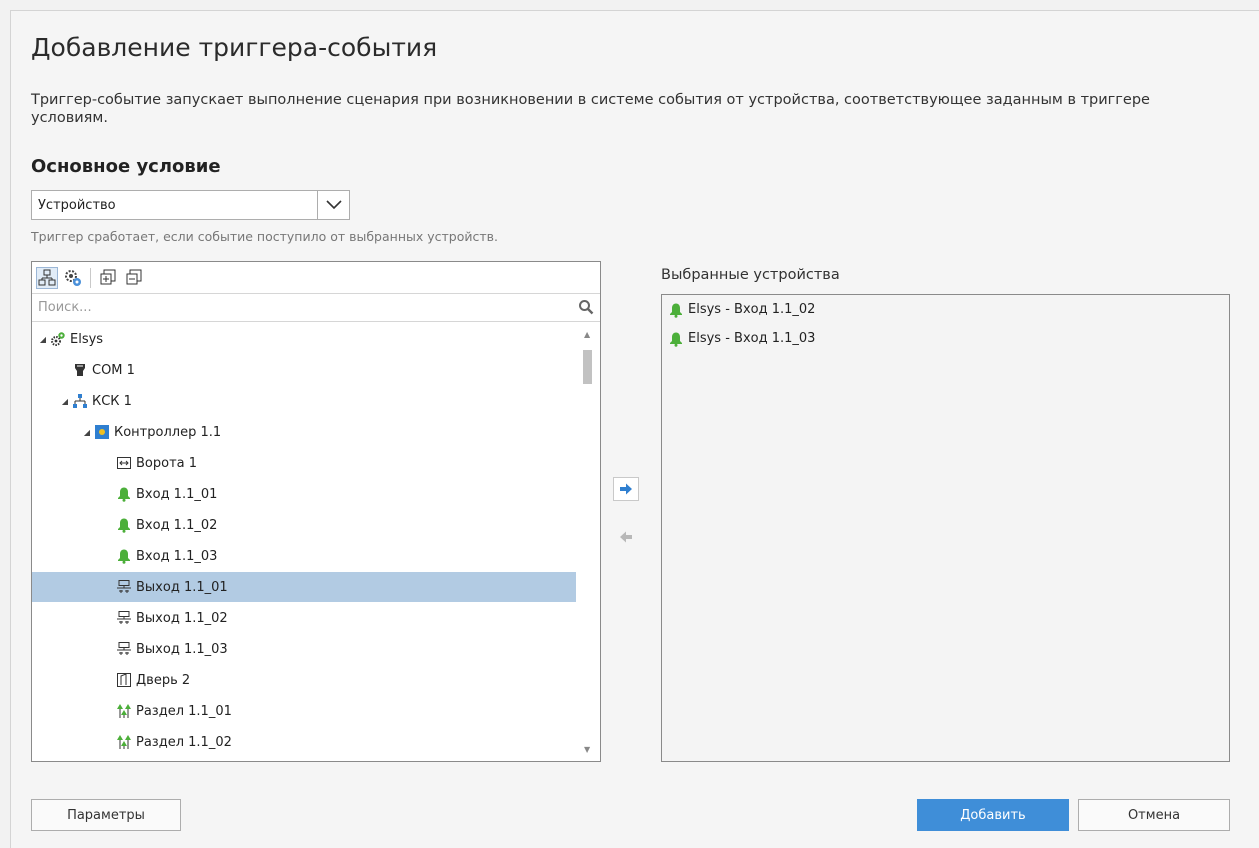 The height and width of the screenshot is (848, 1259). Describe the element at coordinates (993, 815) in the screenshot. I see `add-button: Добавить` at that location.